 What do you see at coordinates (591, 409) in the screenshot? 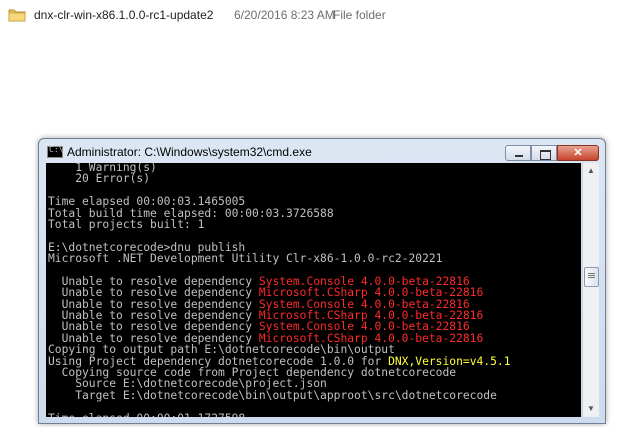
I see `scroll-down-icon: ▼` at bounding box center [591, 409].